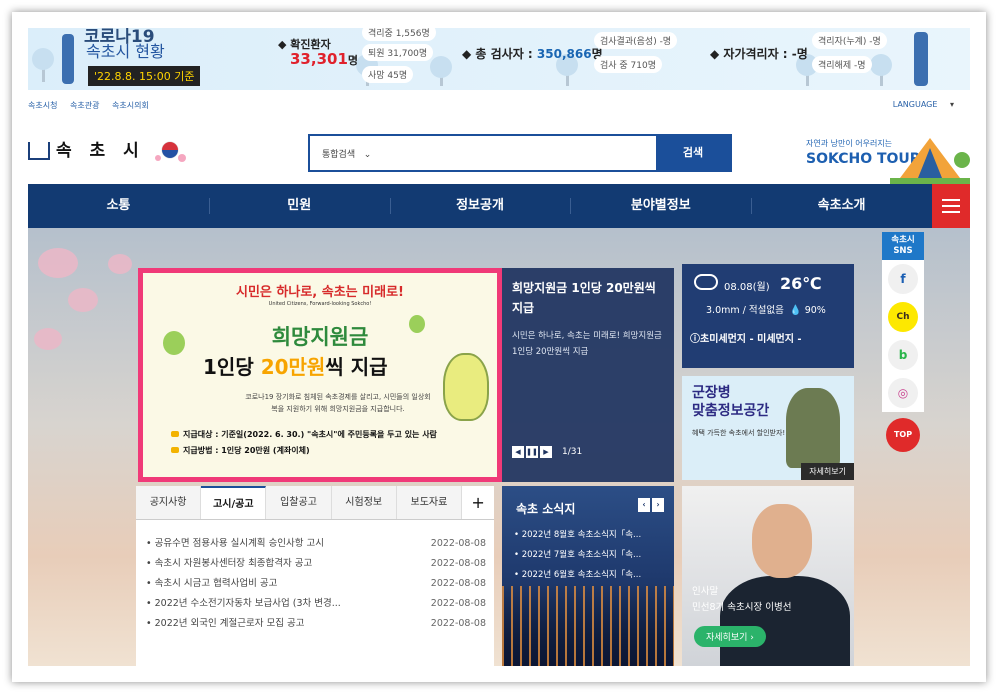  I want to click on tab-exam: 시험정보, so click(364, 502).